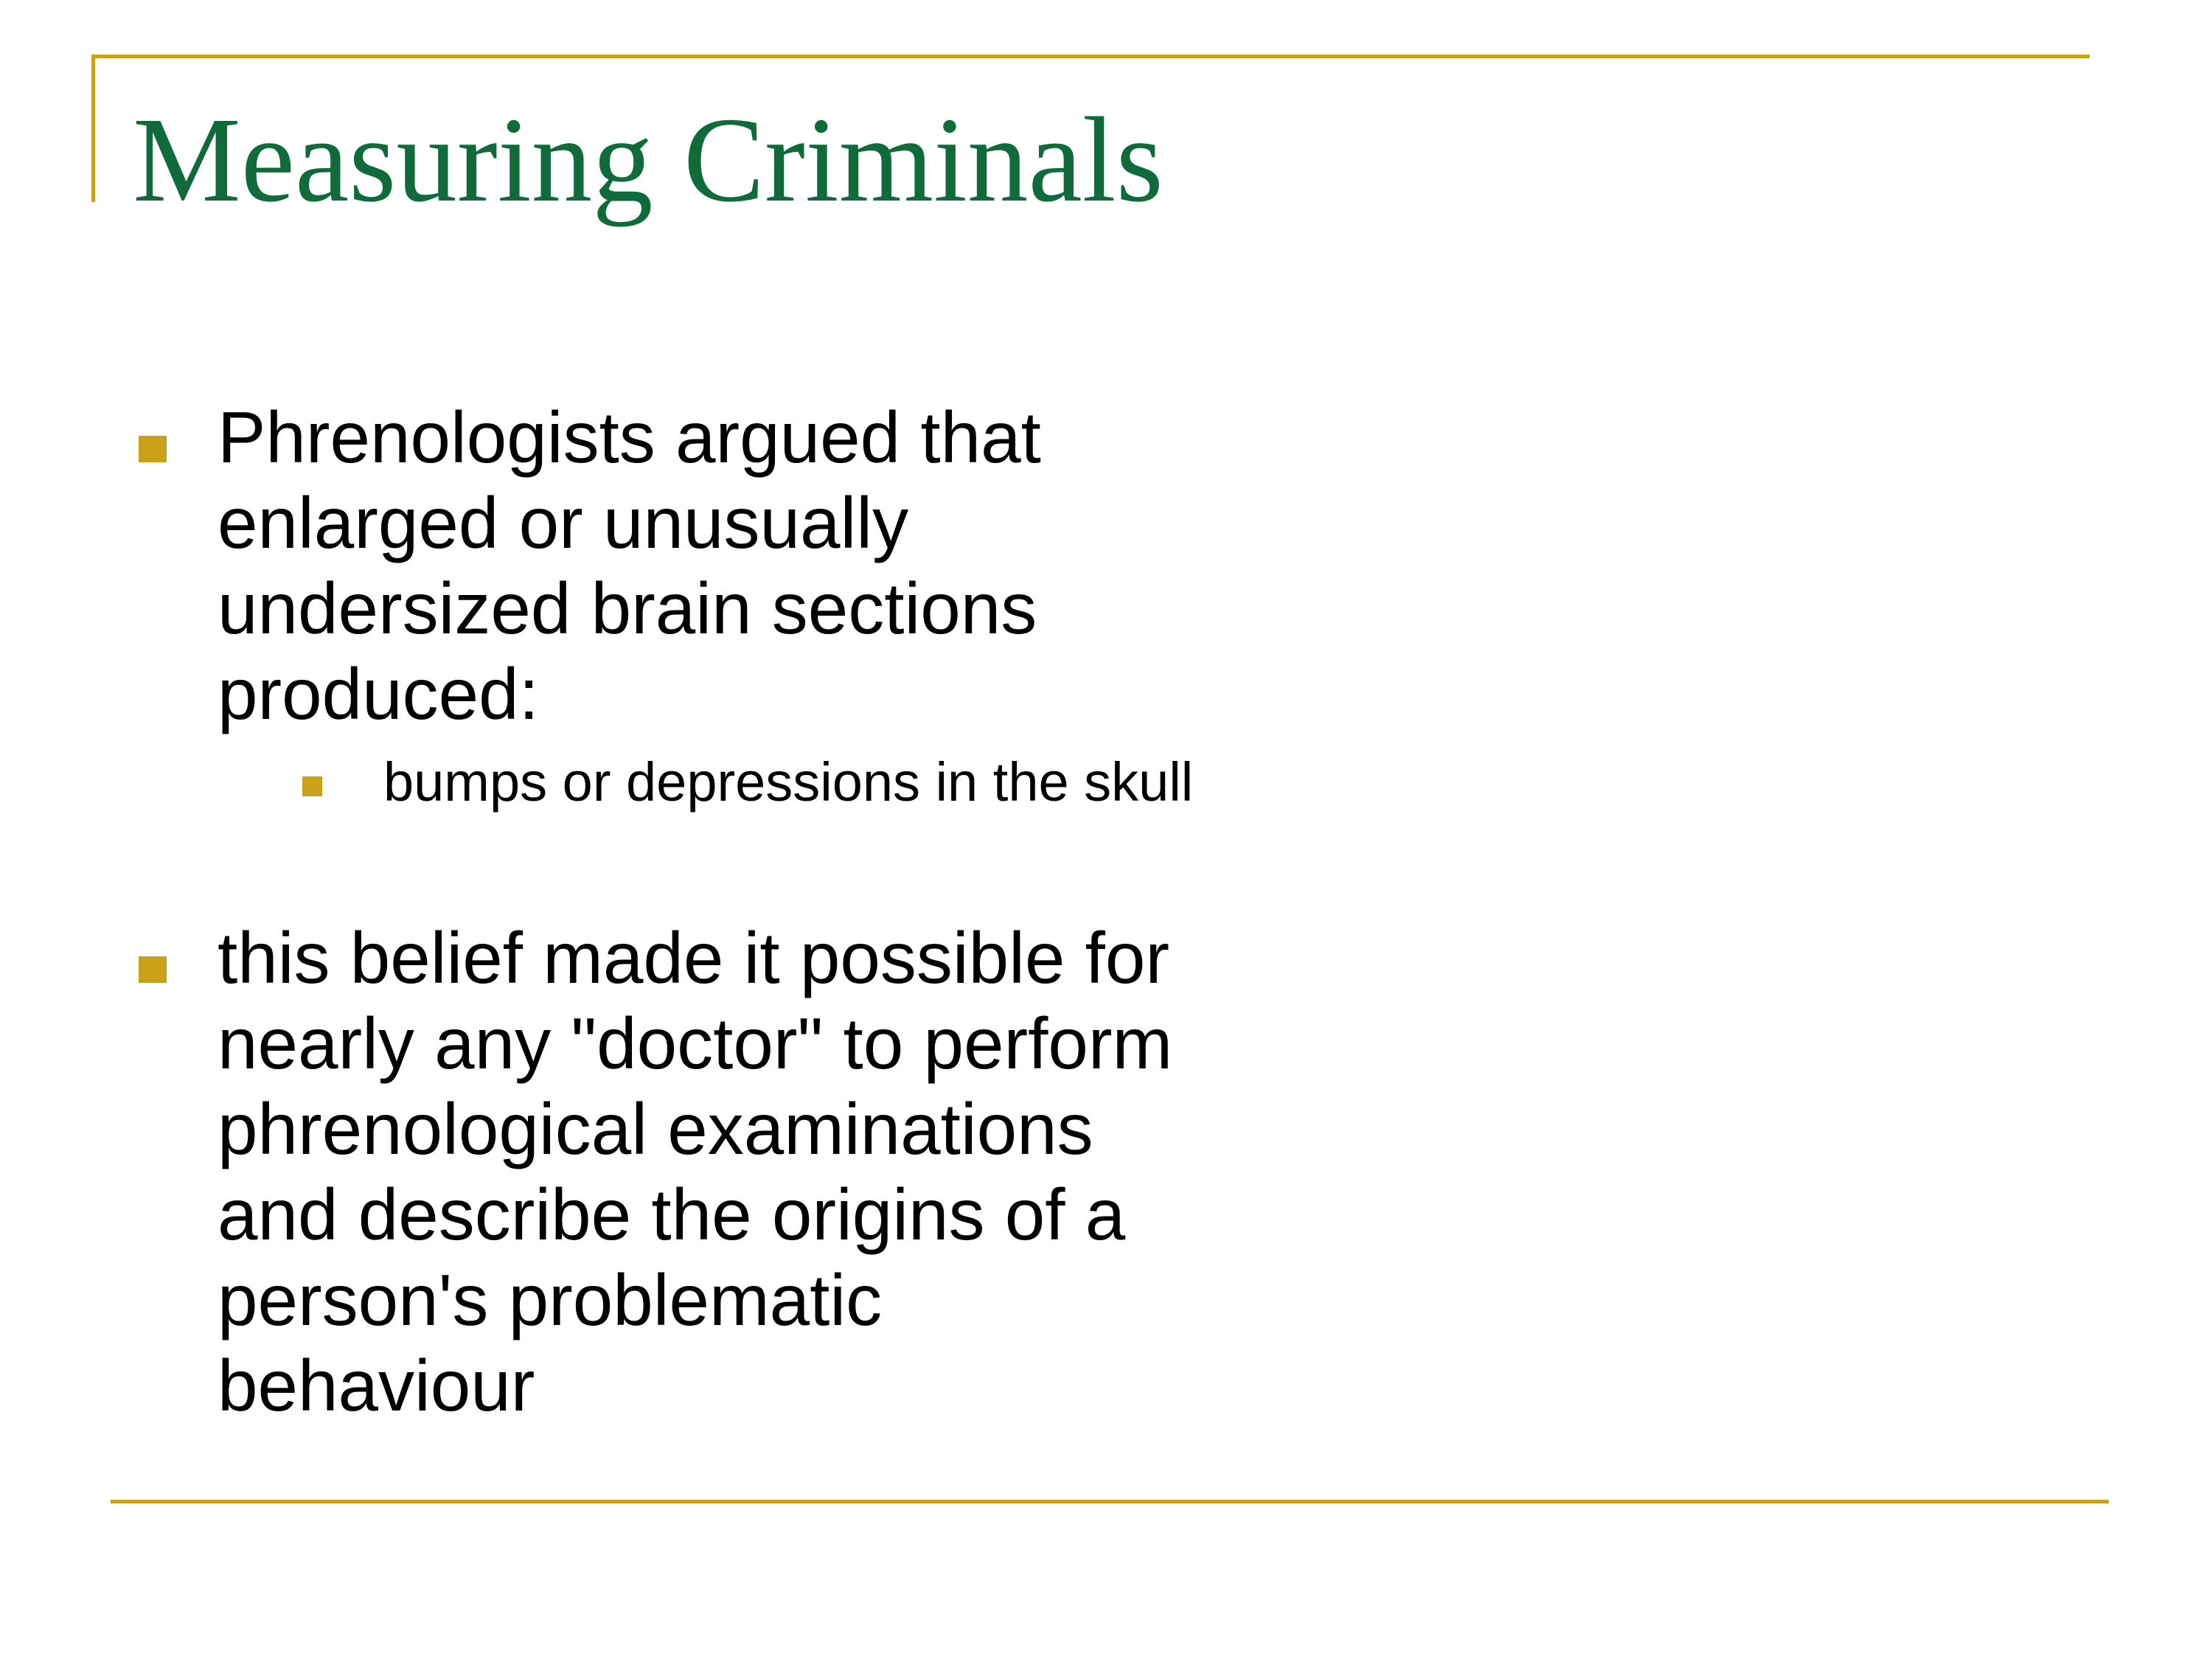 The image size is (2212, 1659). I want to click on top-rule, so click(1090, 56).